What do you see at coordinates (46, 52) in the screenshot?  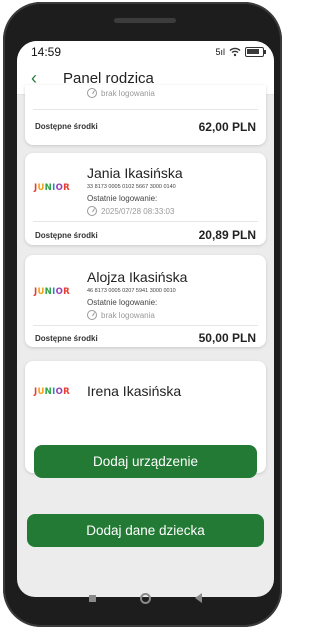 I see `status-time: 14:59` at bounding box center [46, 52].